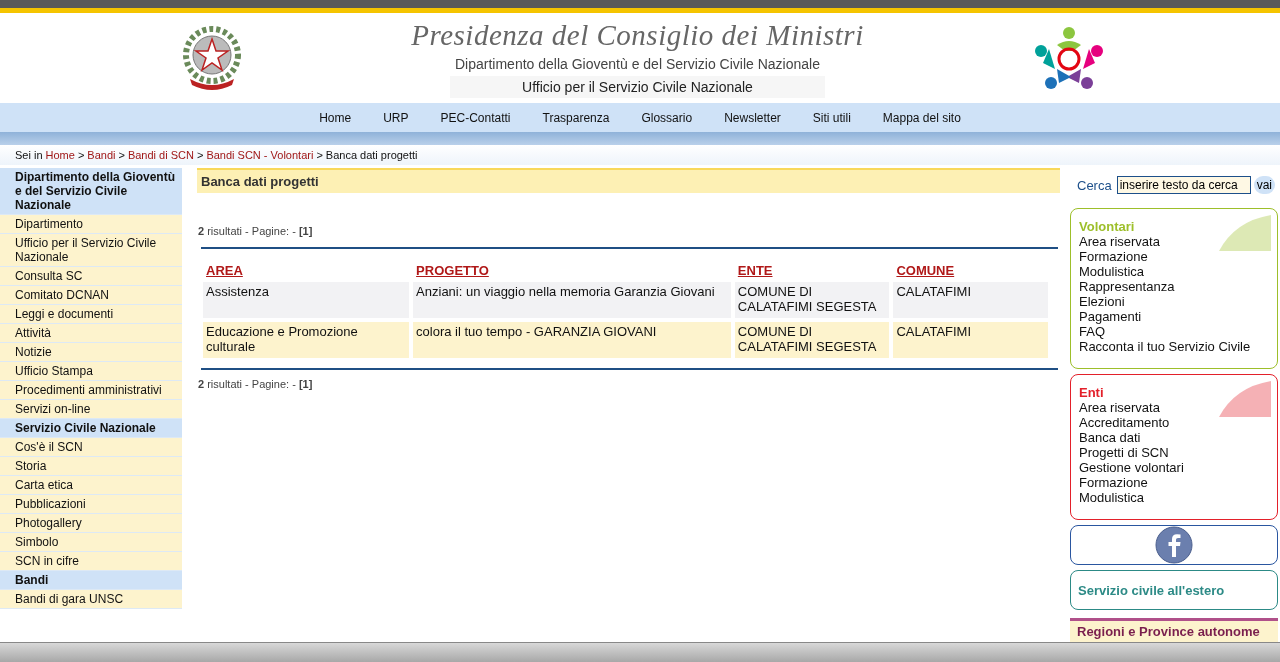  What do you see at coordinates (831, 117) in the screenshot?
I see `nav-link: Siti utili` at bounding box center [831, 117].